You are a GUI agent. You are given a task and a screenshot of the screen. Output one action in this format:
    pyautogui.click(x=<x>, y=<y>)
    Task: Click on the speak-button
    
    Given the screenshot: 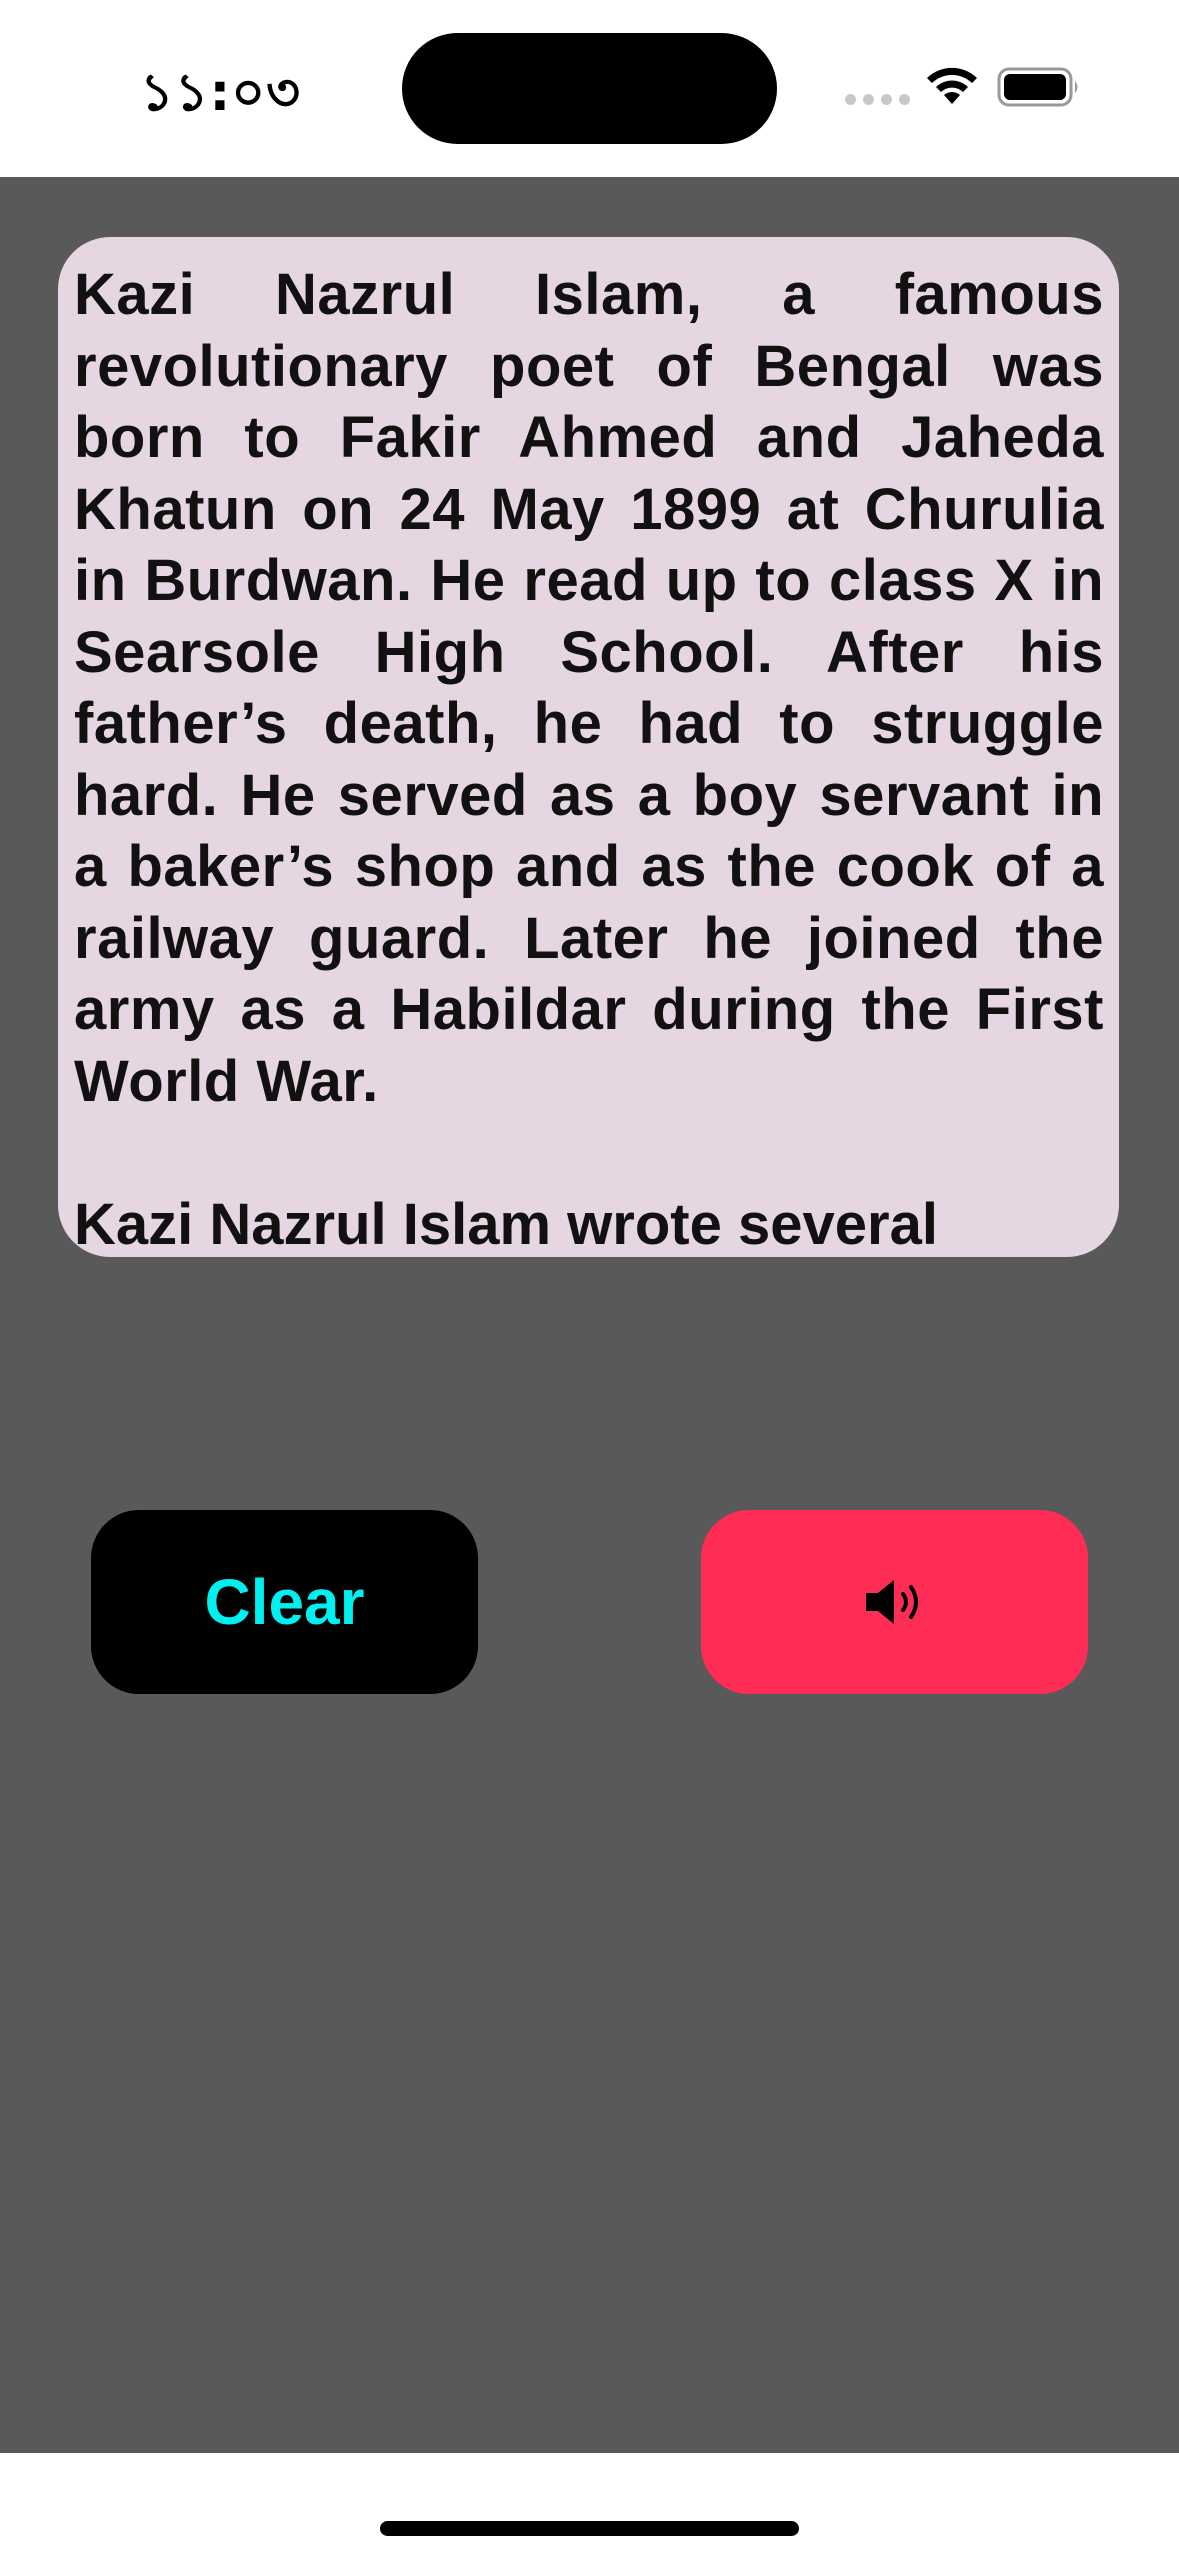 What is the action you would take?
    pyautogui.click(x=894, y=1602)
    